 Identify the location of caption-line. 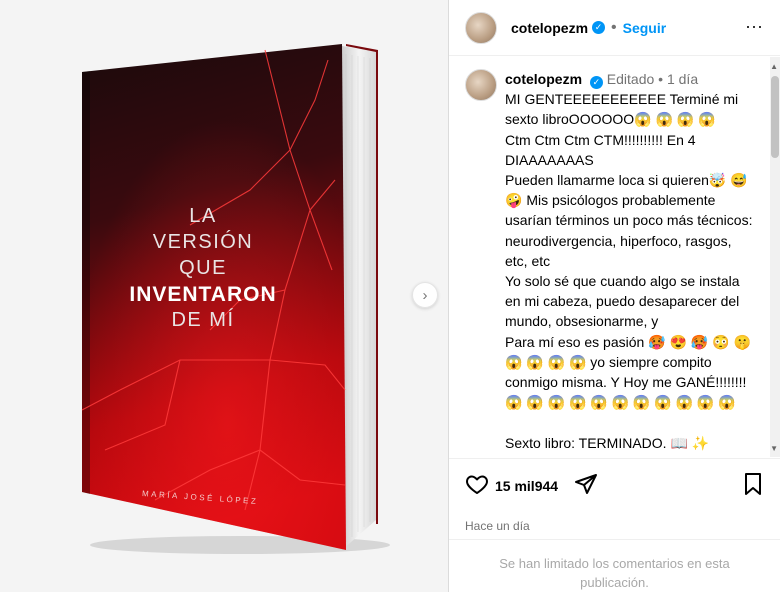
(634, 422).